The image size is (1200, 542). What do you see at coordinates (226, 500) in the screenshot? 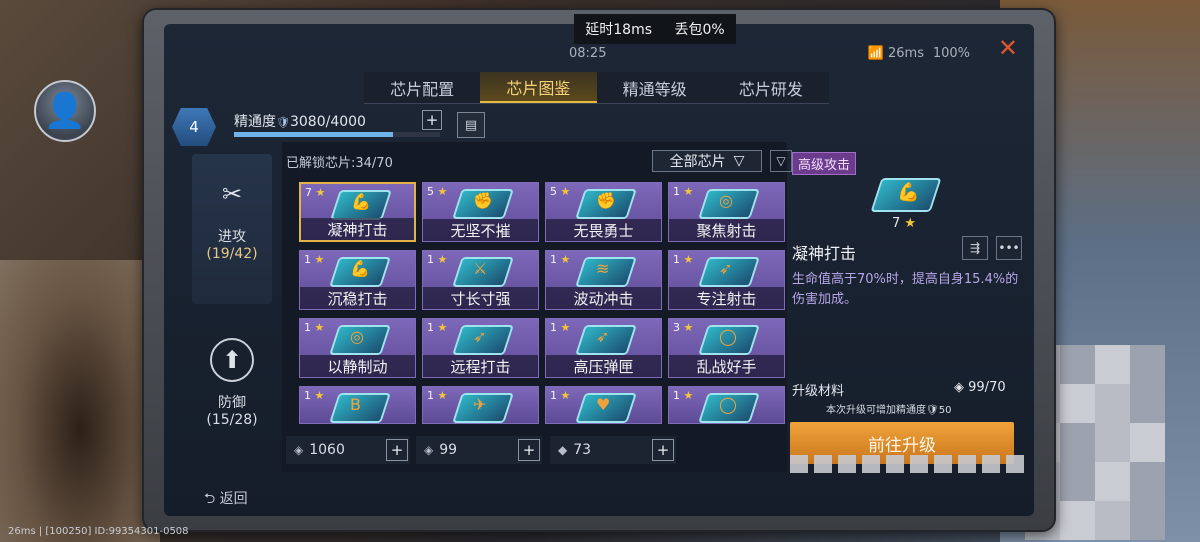
I see `back-button: ⮌ 返回` at bounding box center [226, 500].